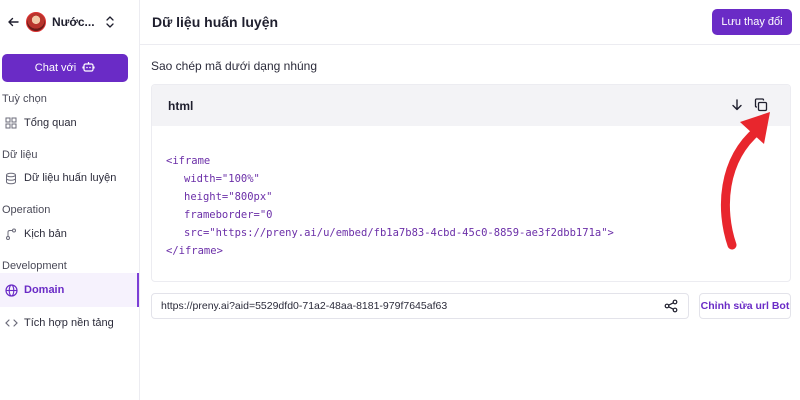 The height and width of the screenshot is (400, 800). Describe the element at coordinates (222, 179) in the screenshot. I see `code-line: width="100%"` at that location.